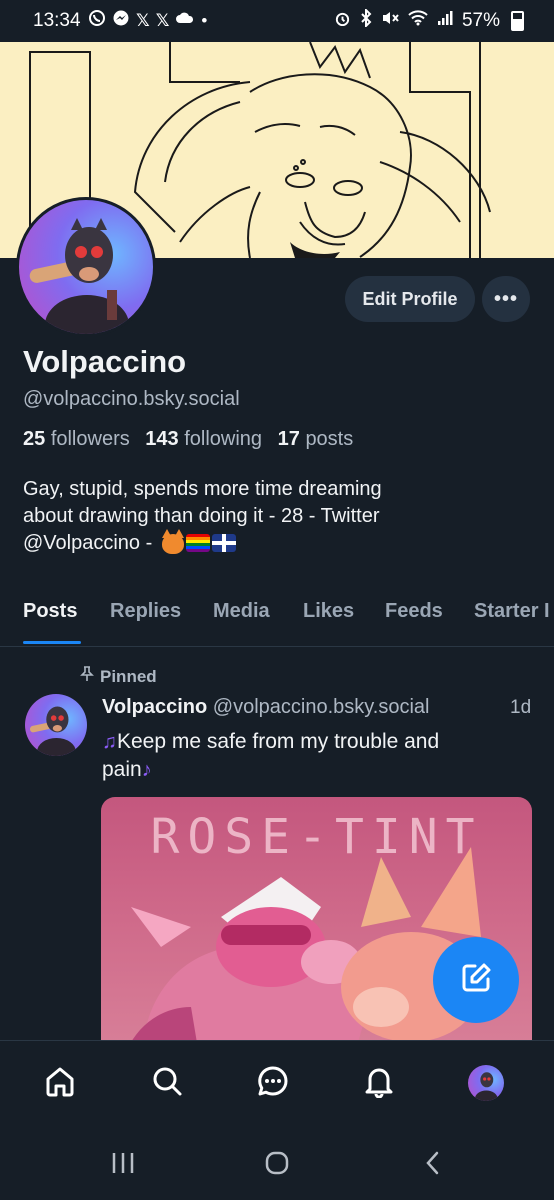  Describe the element at coordinates (97, 20) in the screenshot. I see `whatsapp-icon` at that location.